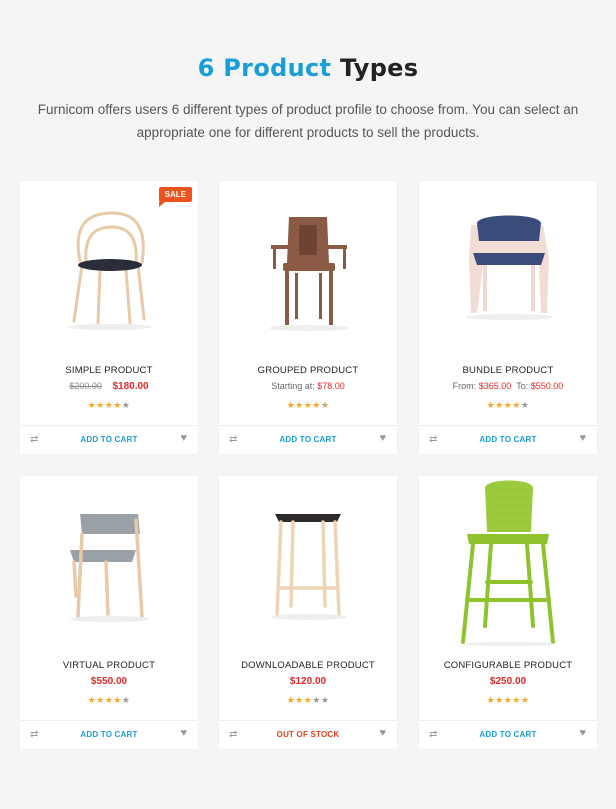 The height and width of the screenshot is (809, 616). I want to click on star-icon: ★★★, so click(299, 700).